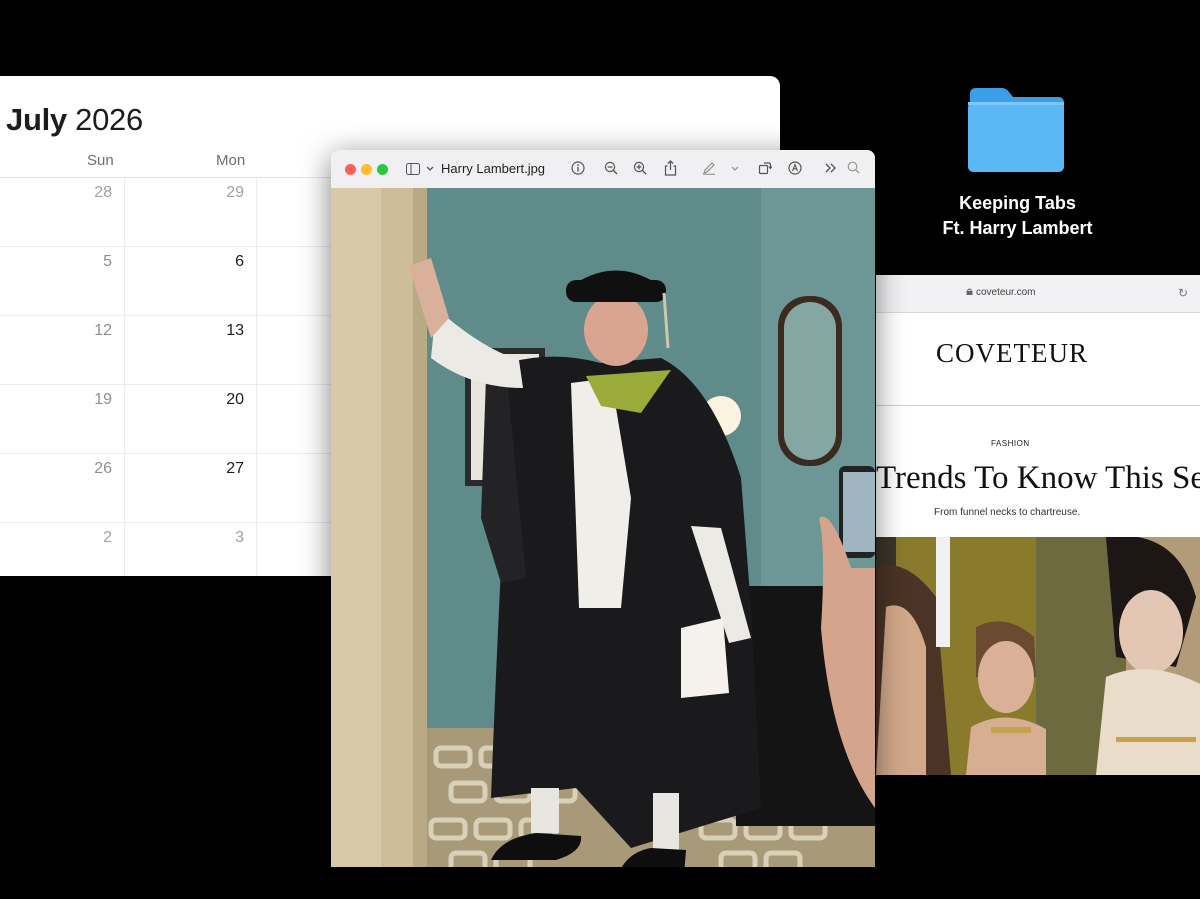 Image resolution: width=1200 pixels, height=899 pixels. Describe the element at coordinates (709, 168) in the screenshot. I see `markup-icon` at that location.